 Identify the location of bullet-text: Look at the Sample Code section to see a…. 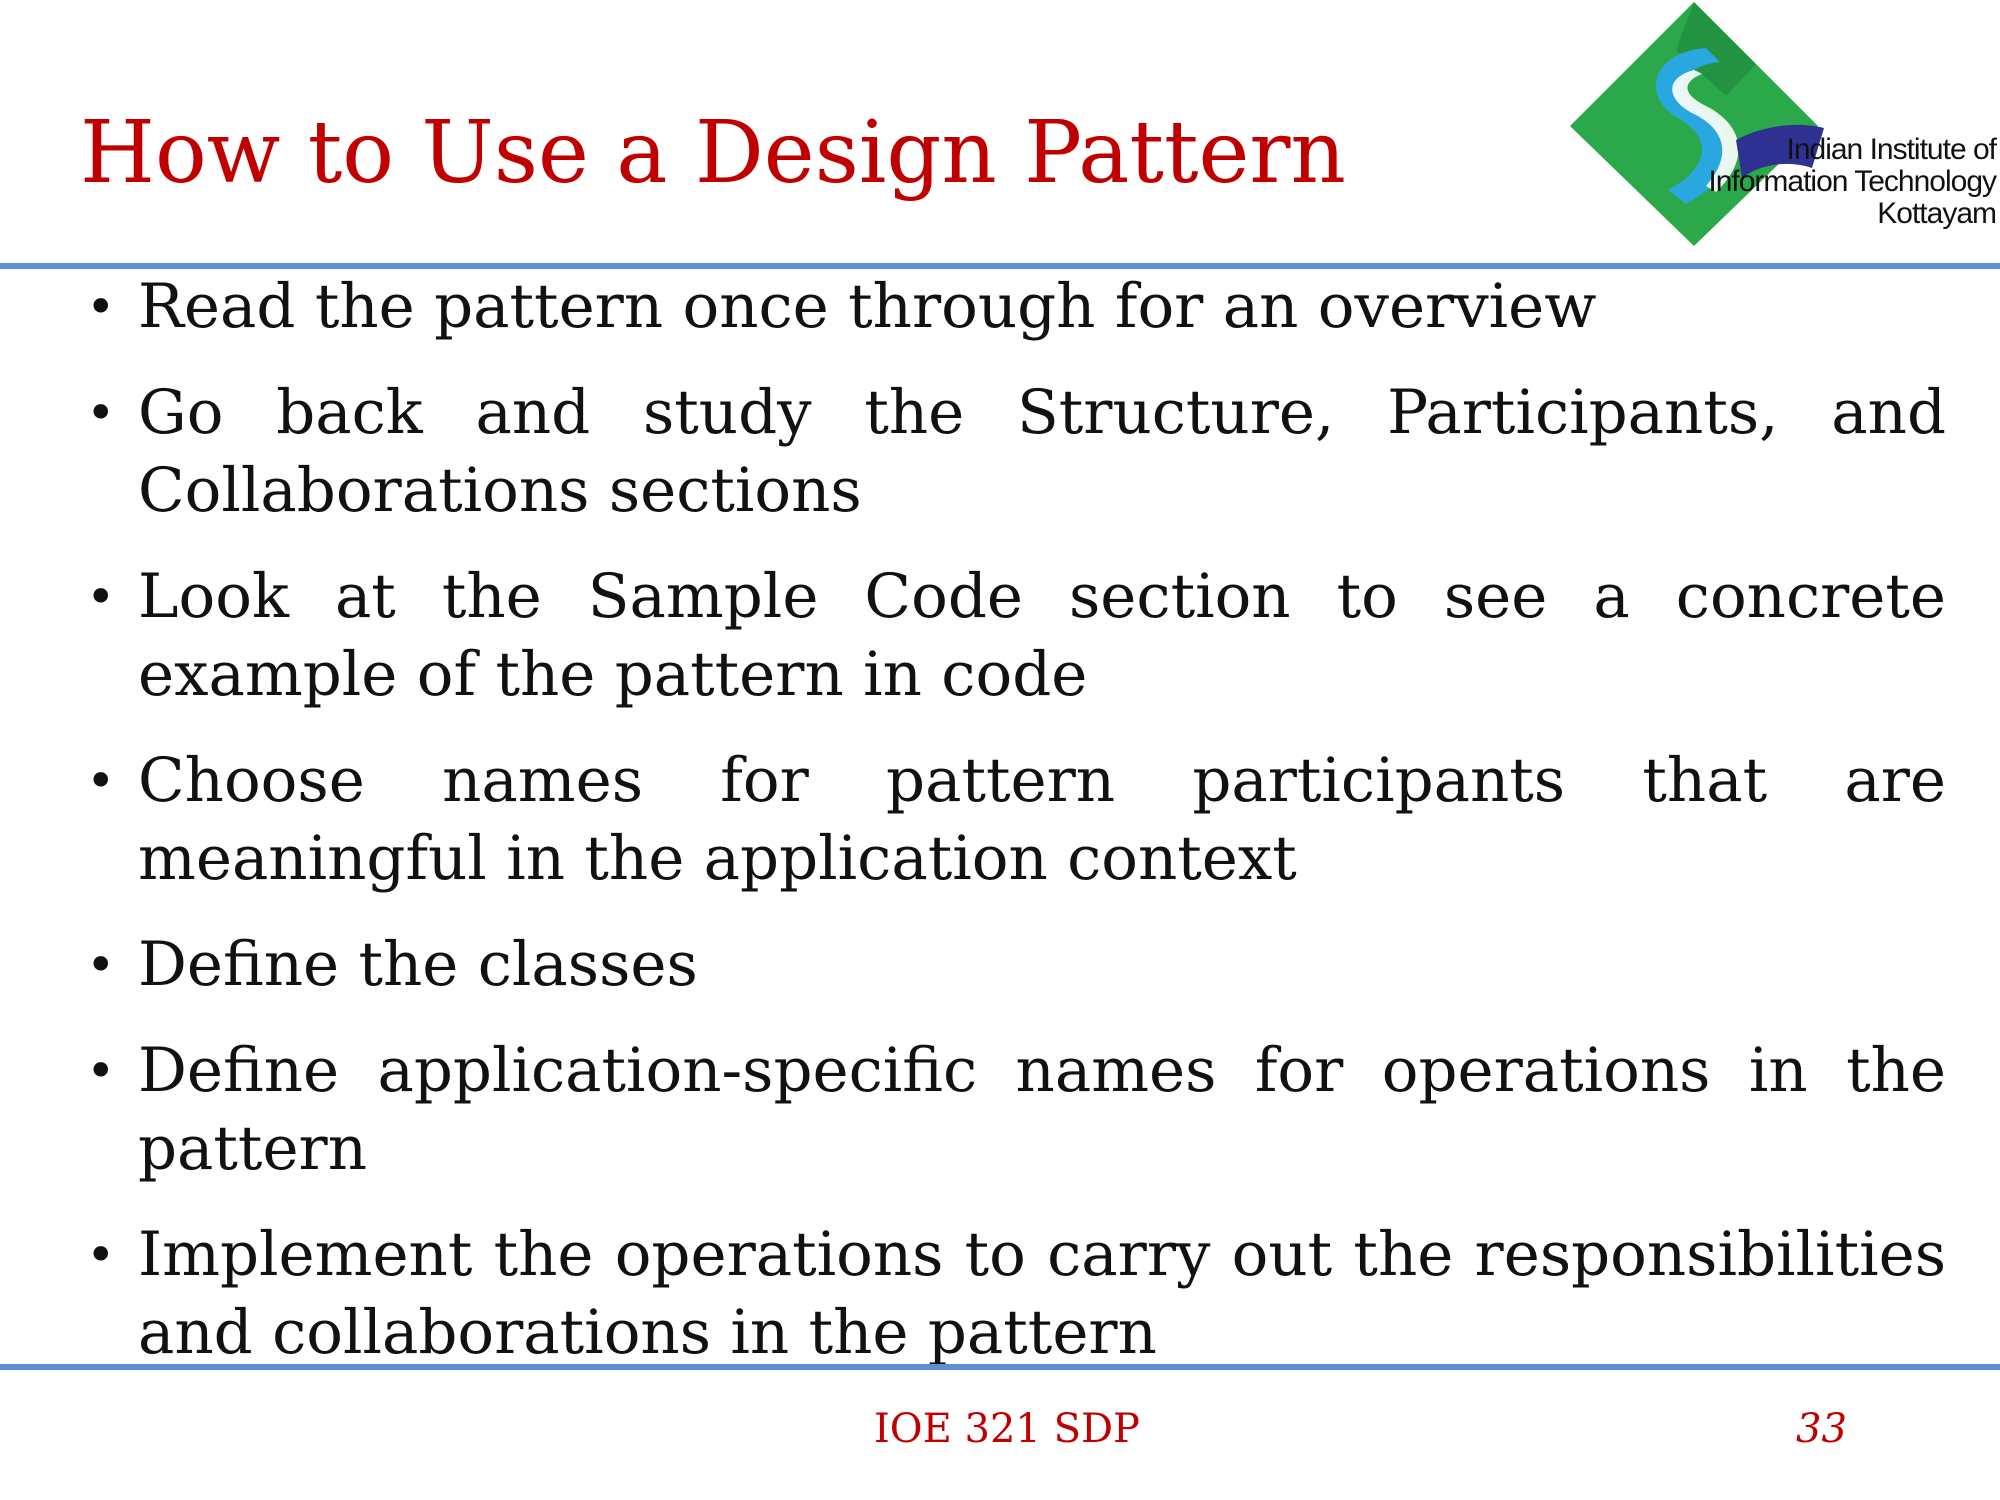
(1042, 635).